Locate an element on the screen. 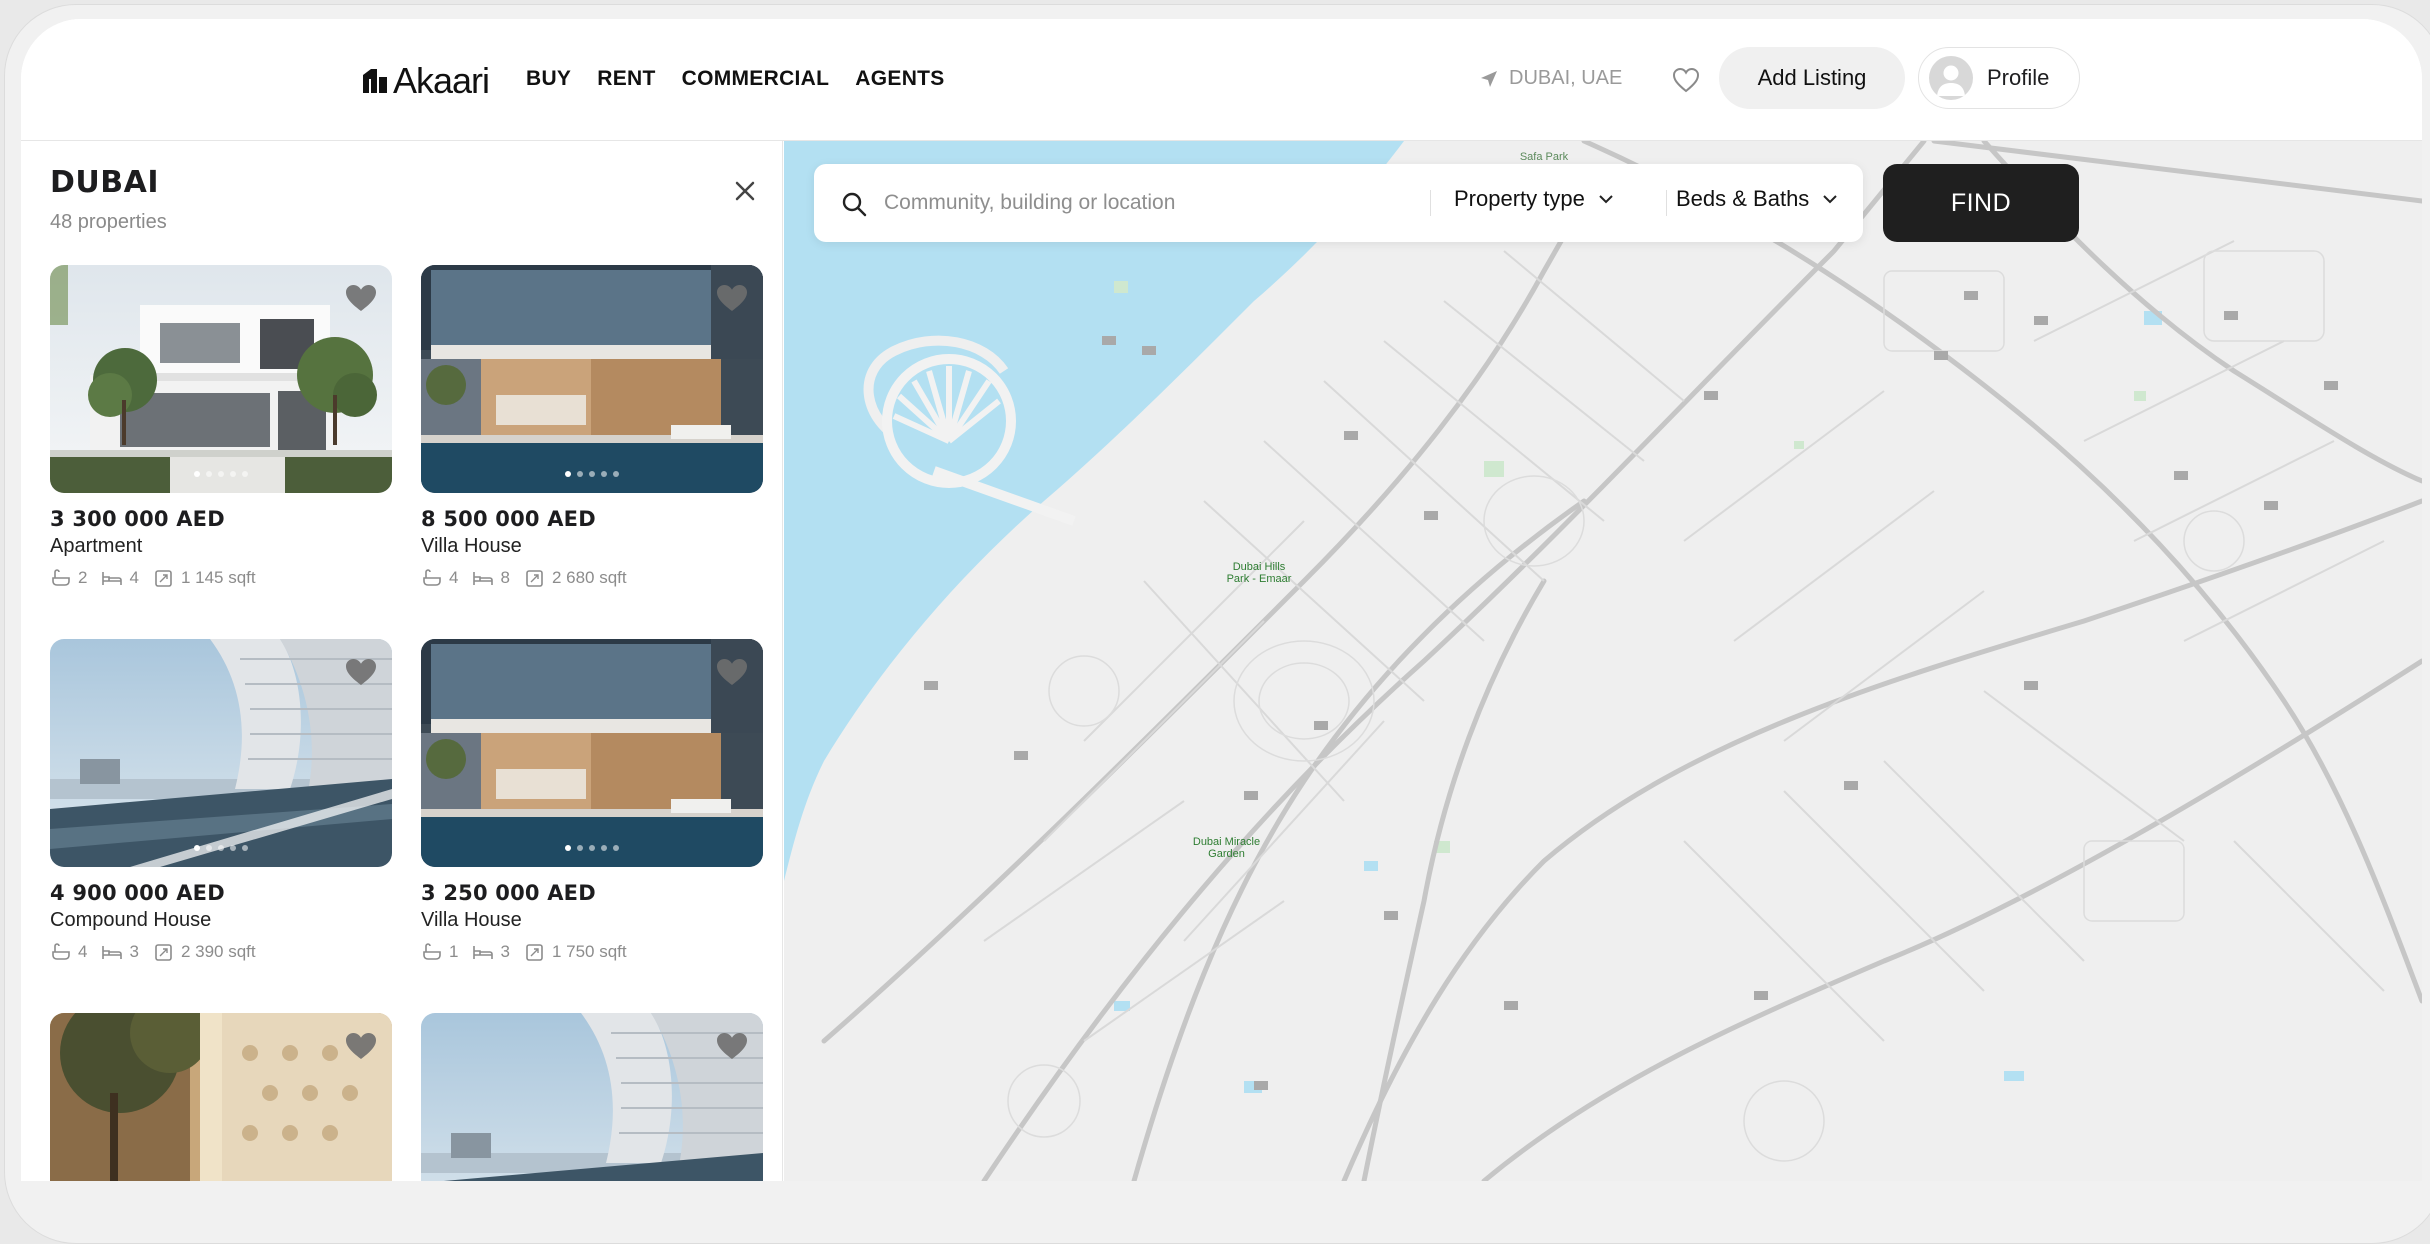 This screenshot has width=2430, height=1244. property-price: 4 900 000 AED is located at coordinates (137, 893).